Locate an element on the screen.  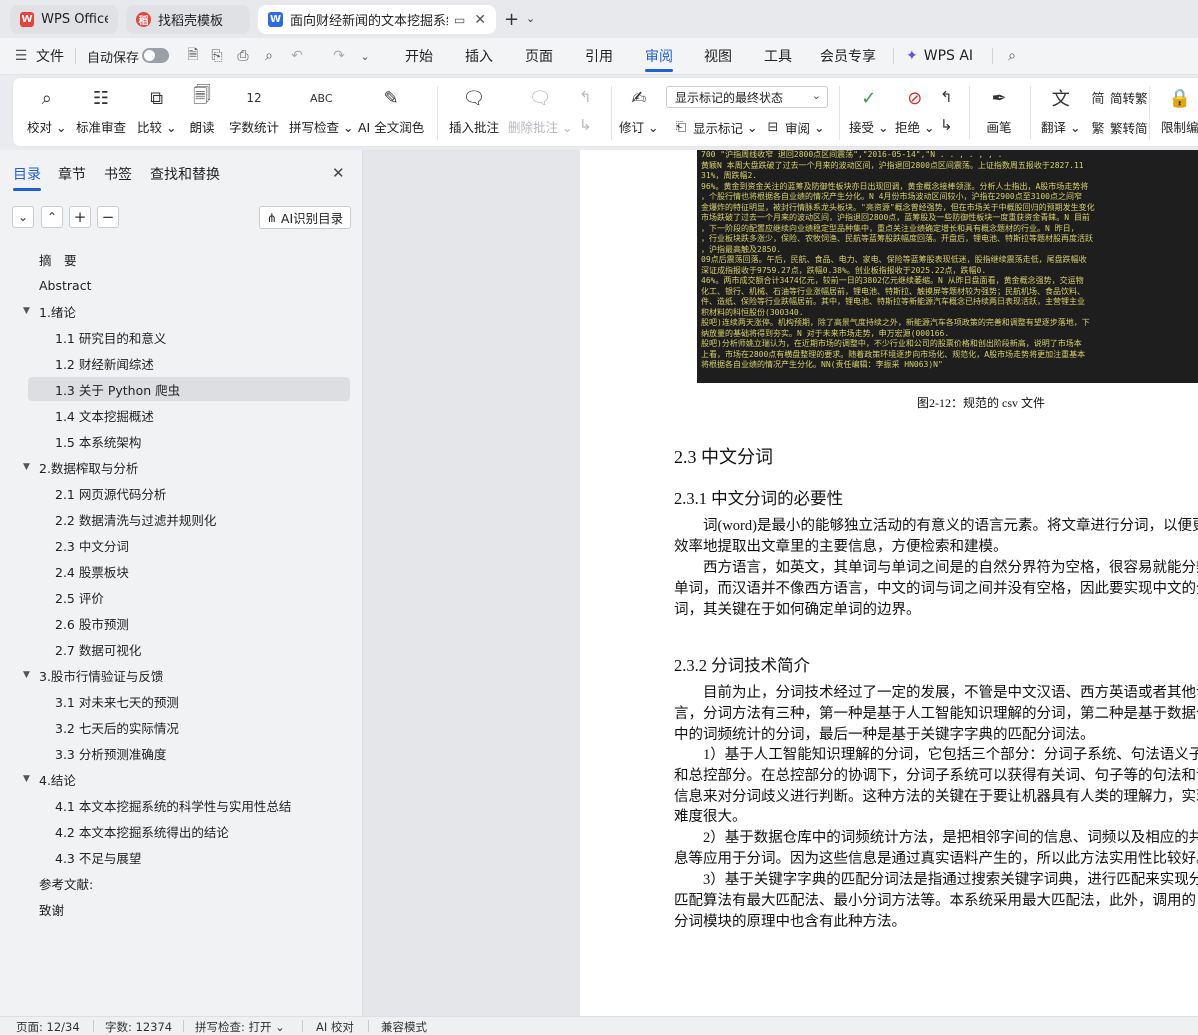
tab-label: 找稻壳模板 is located at coordinates (191, 21).